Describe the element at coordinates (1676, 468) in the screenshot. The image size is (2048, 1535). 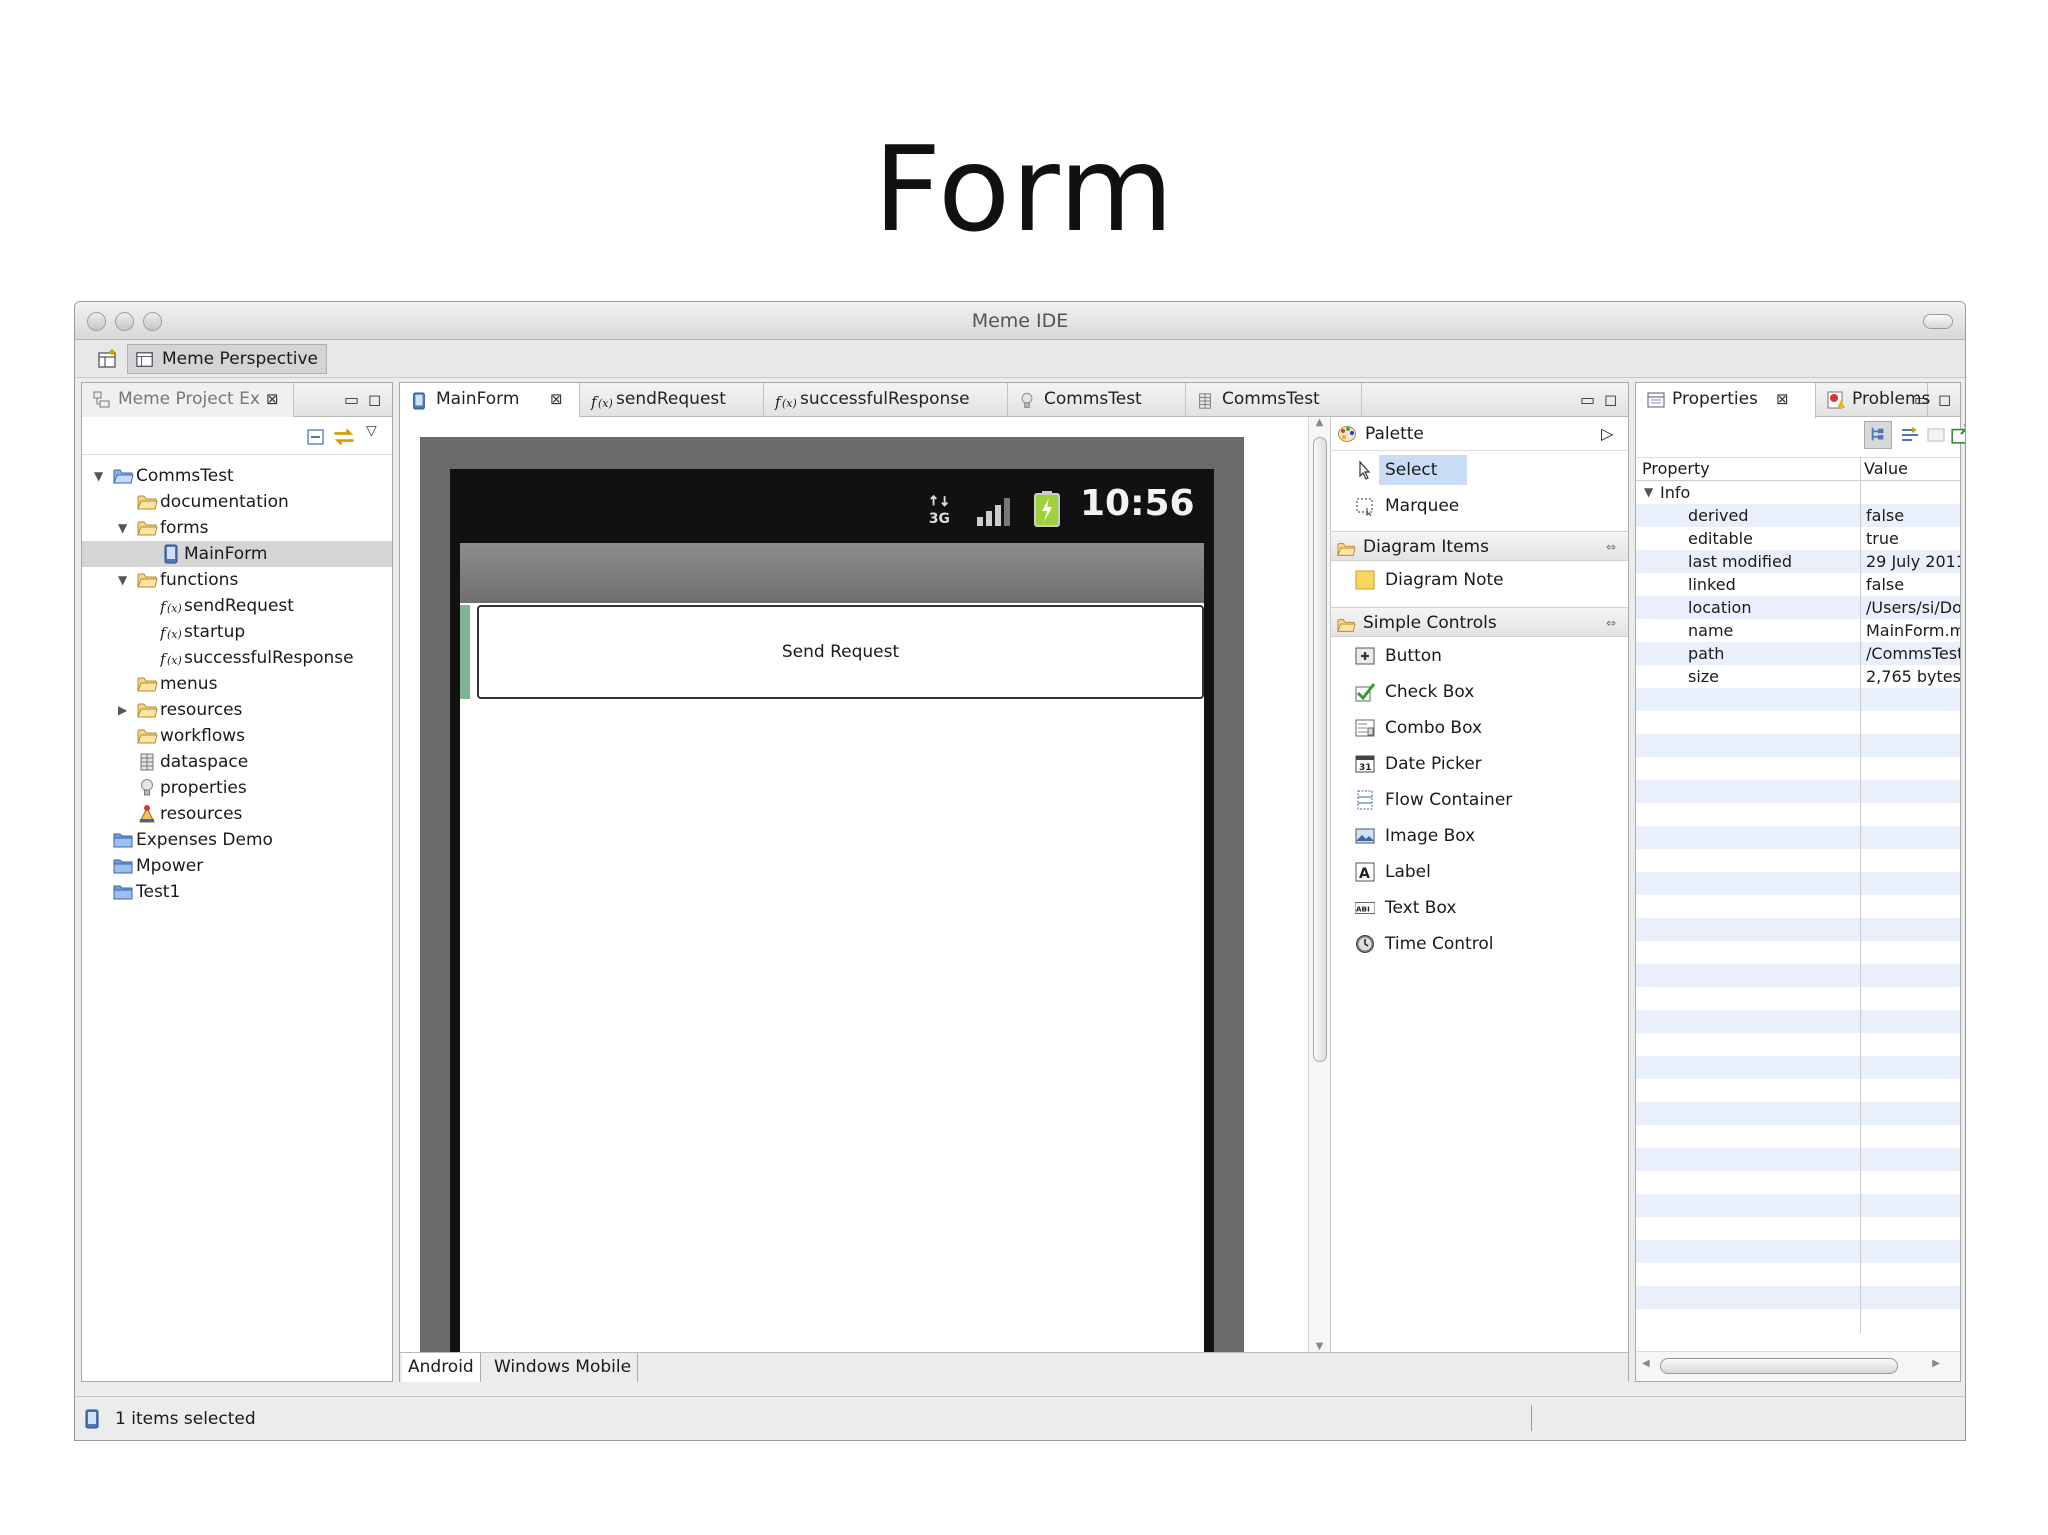
I see `column-header-property: Property` at that location.